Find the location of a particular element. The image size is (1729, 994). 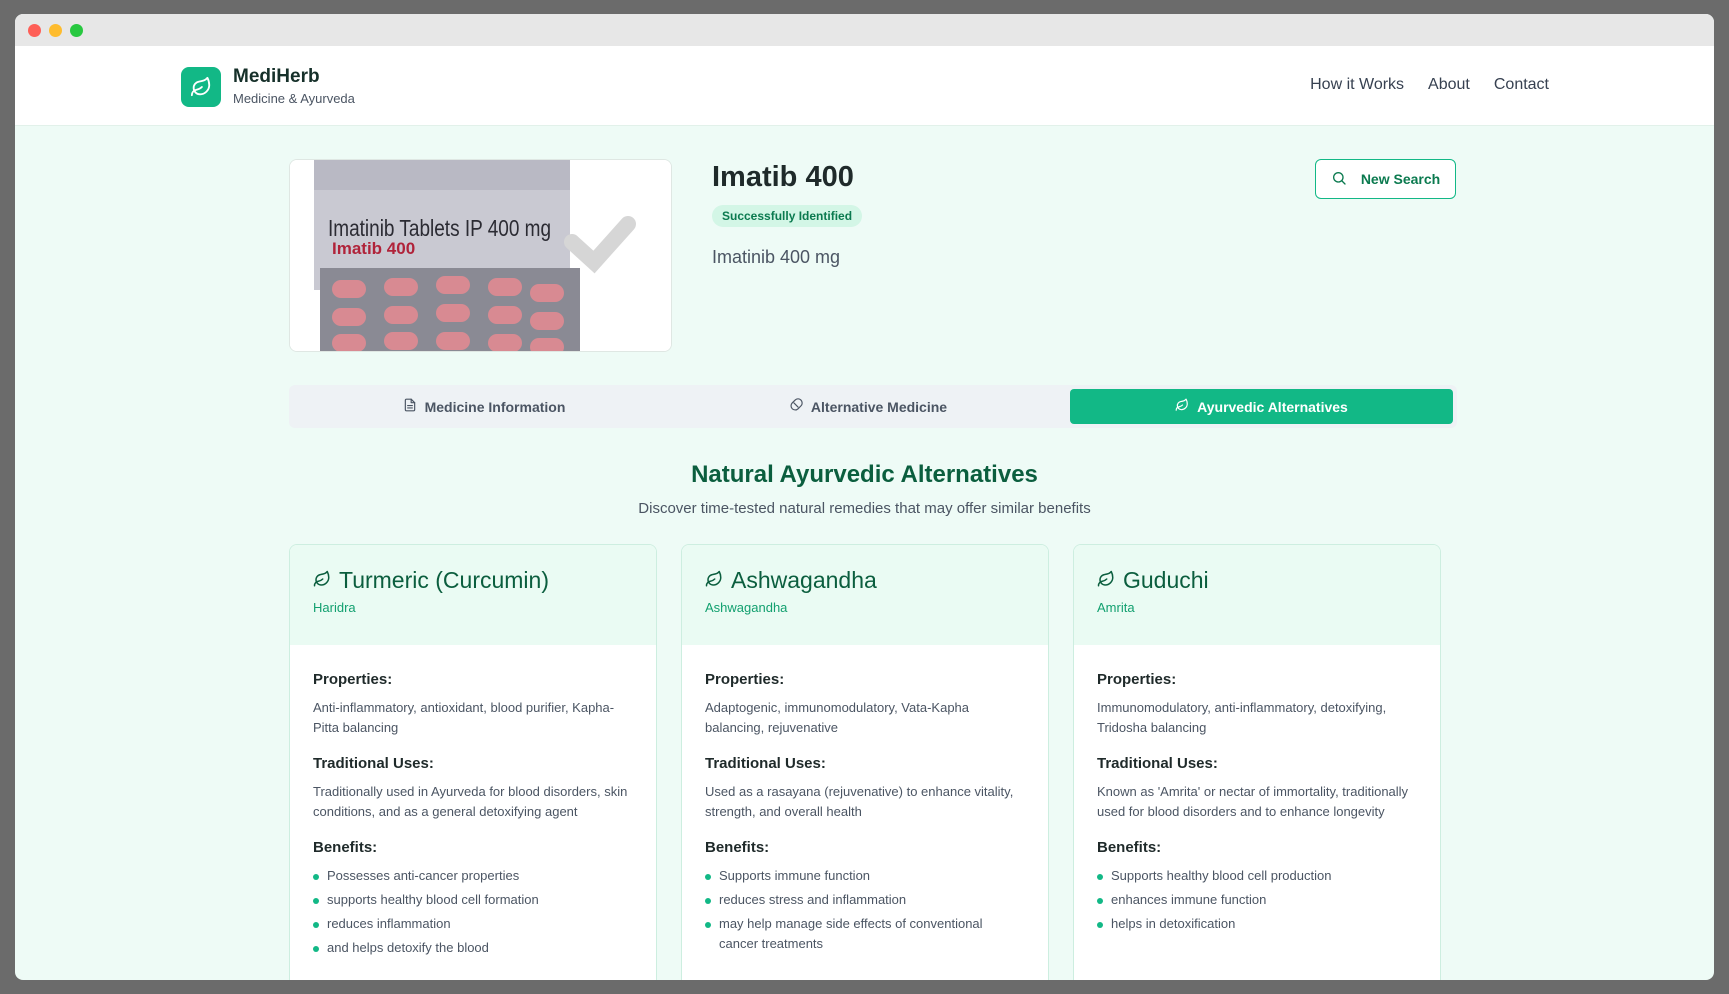

search-icon is located at coordinates (1339, 179).